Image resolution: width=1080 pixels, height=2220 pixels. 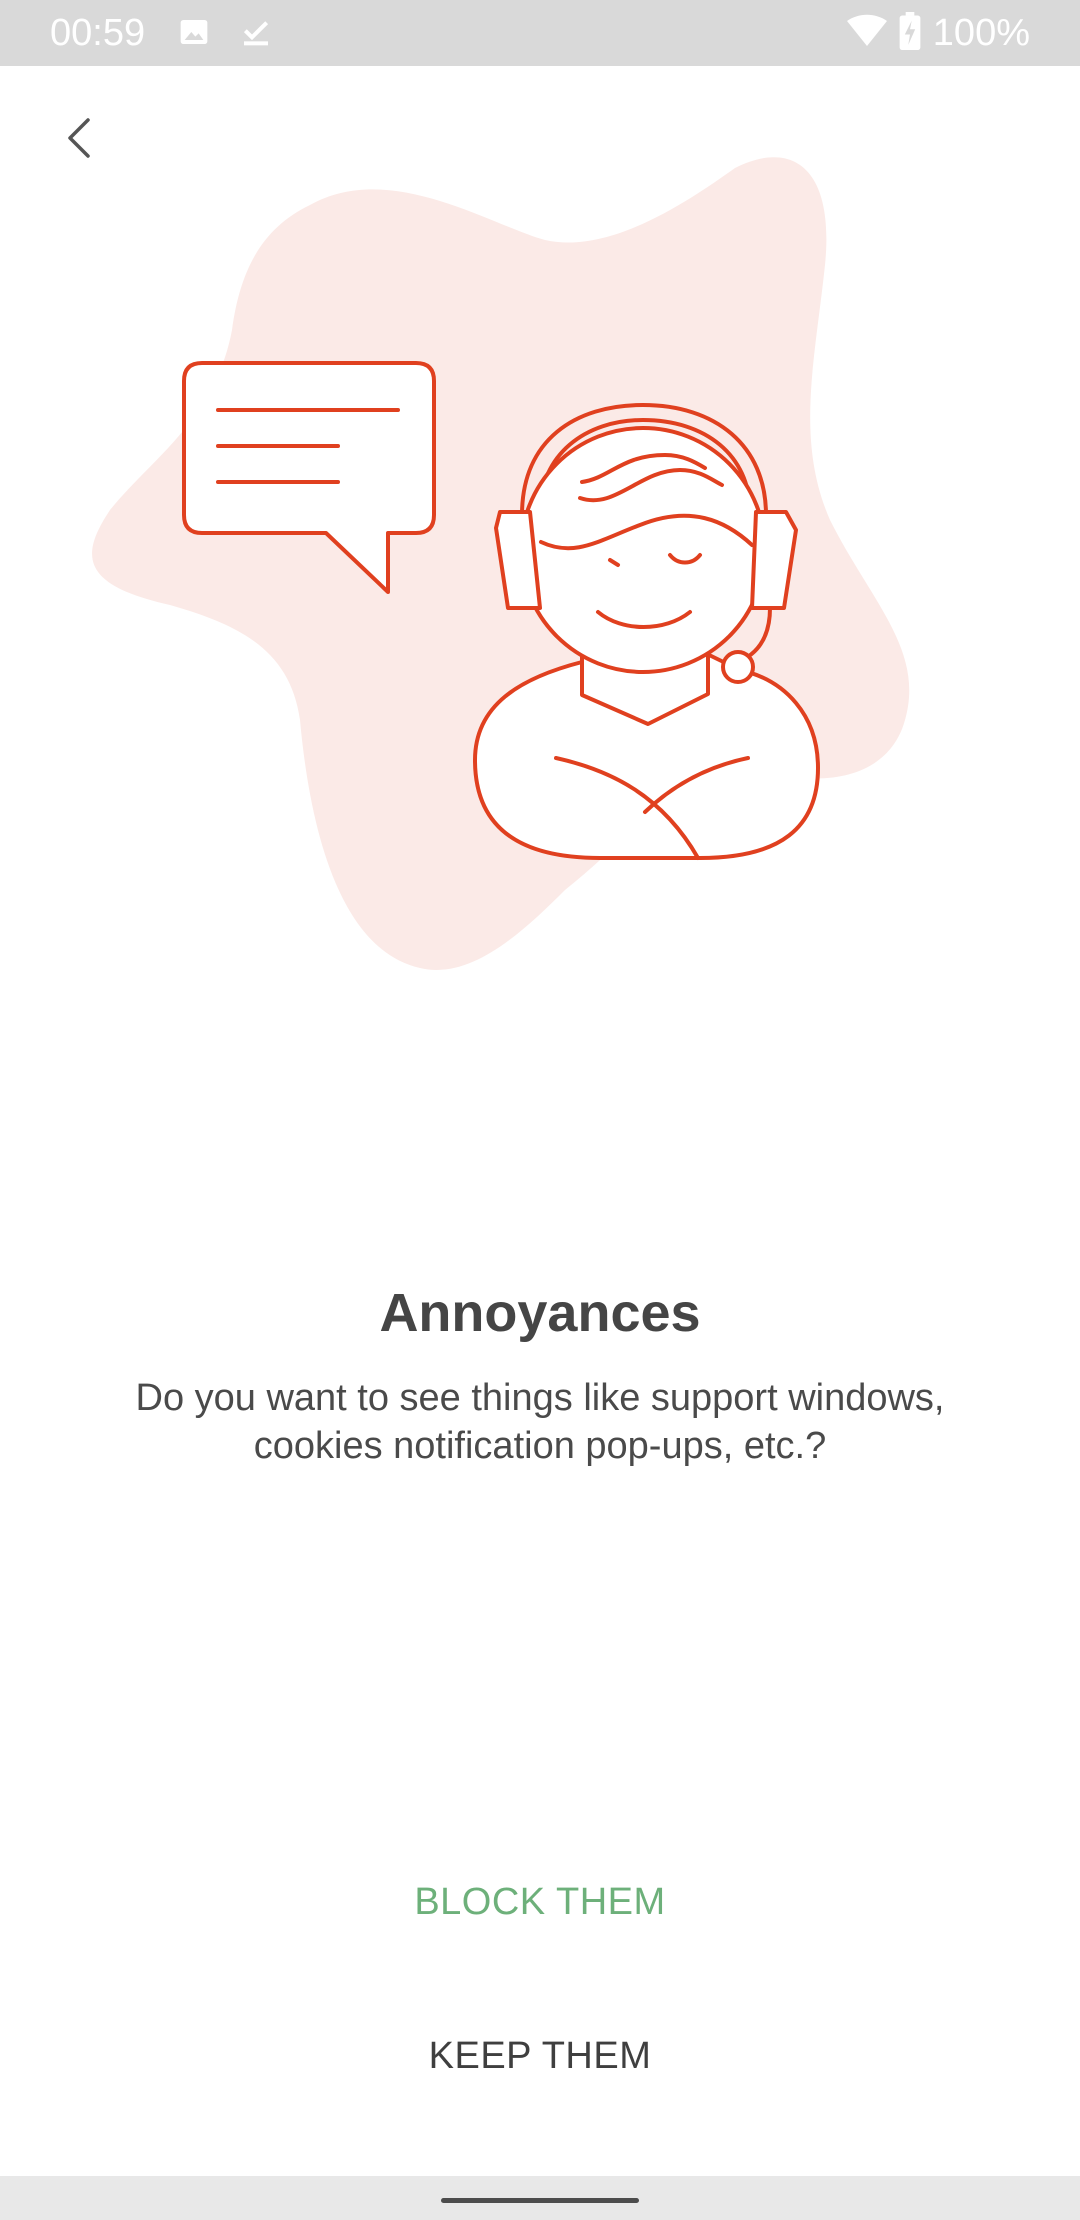 What do you see at coordinates (540, 1902) in the screenshot?
I see `block-them-button: BLOCK THEM` at bounding box center [540, 1902].